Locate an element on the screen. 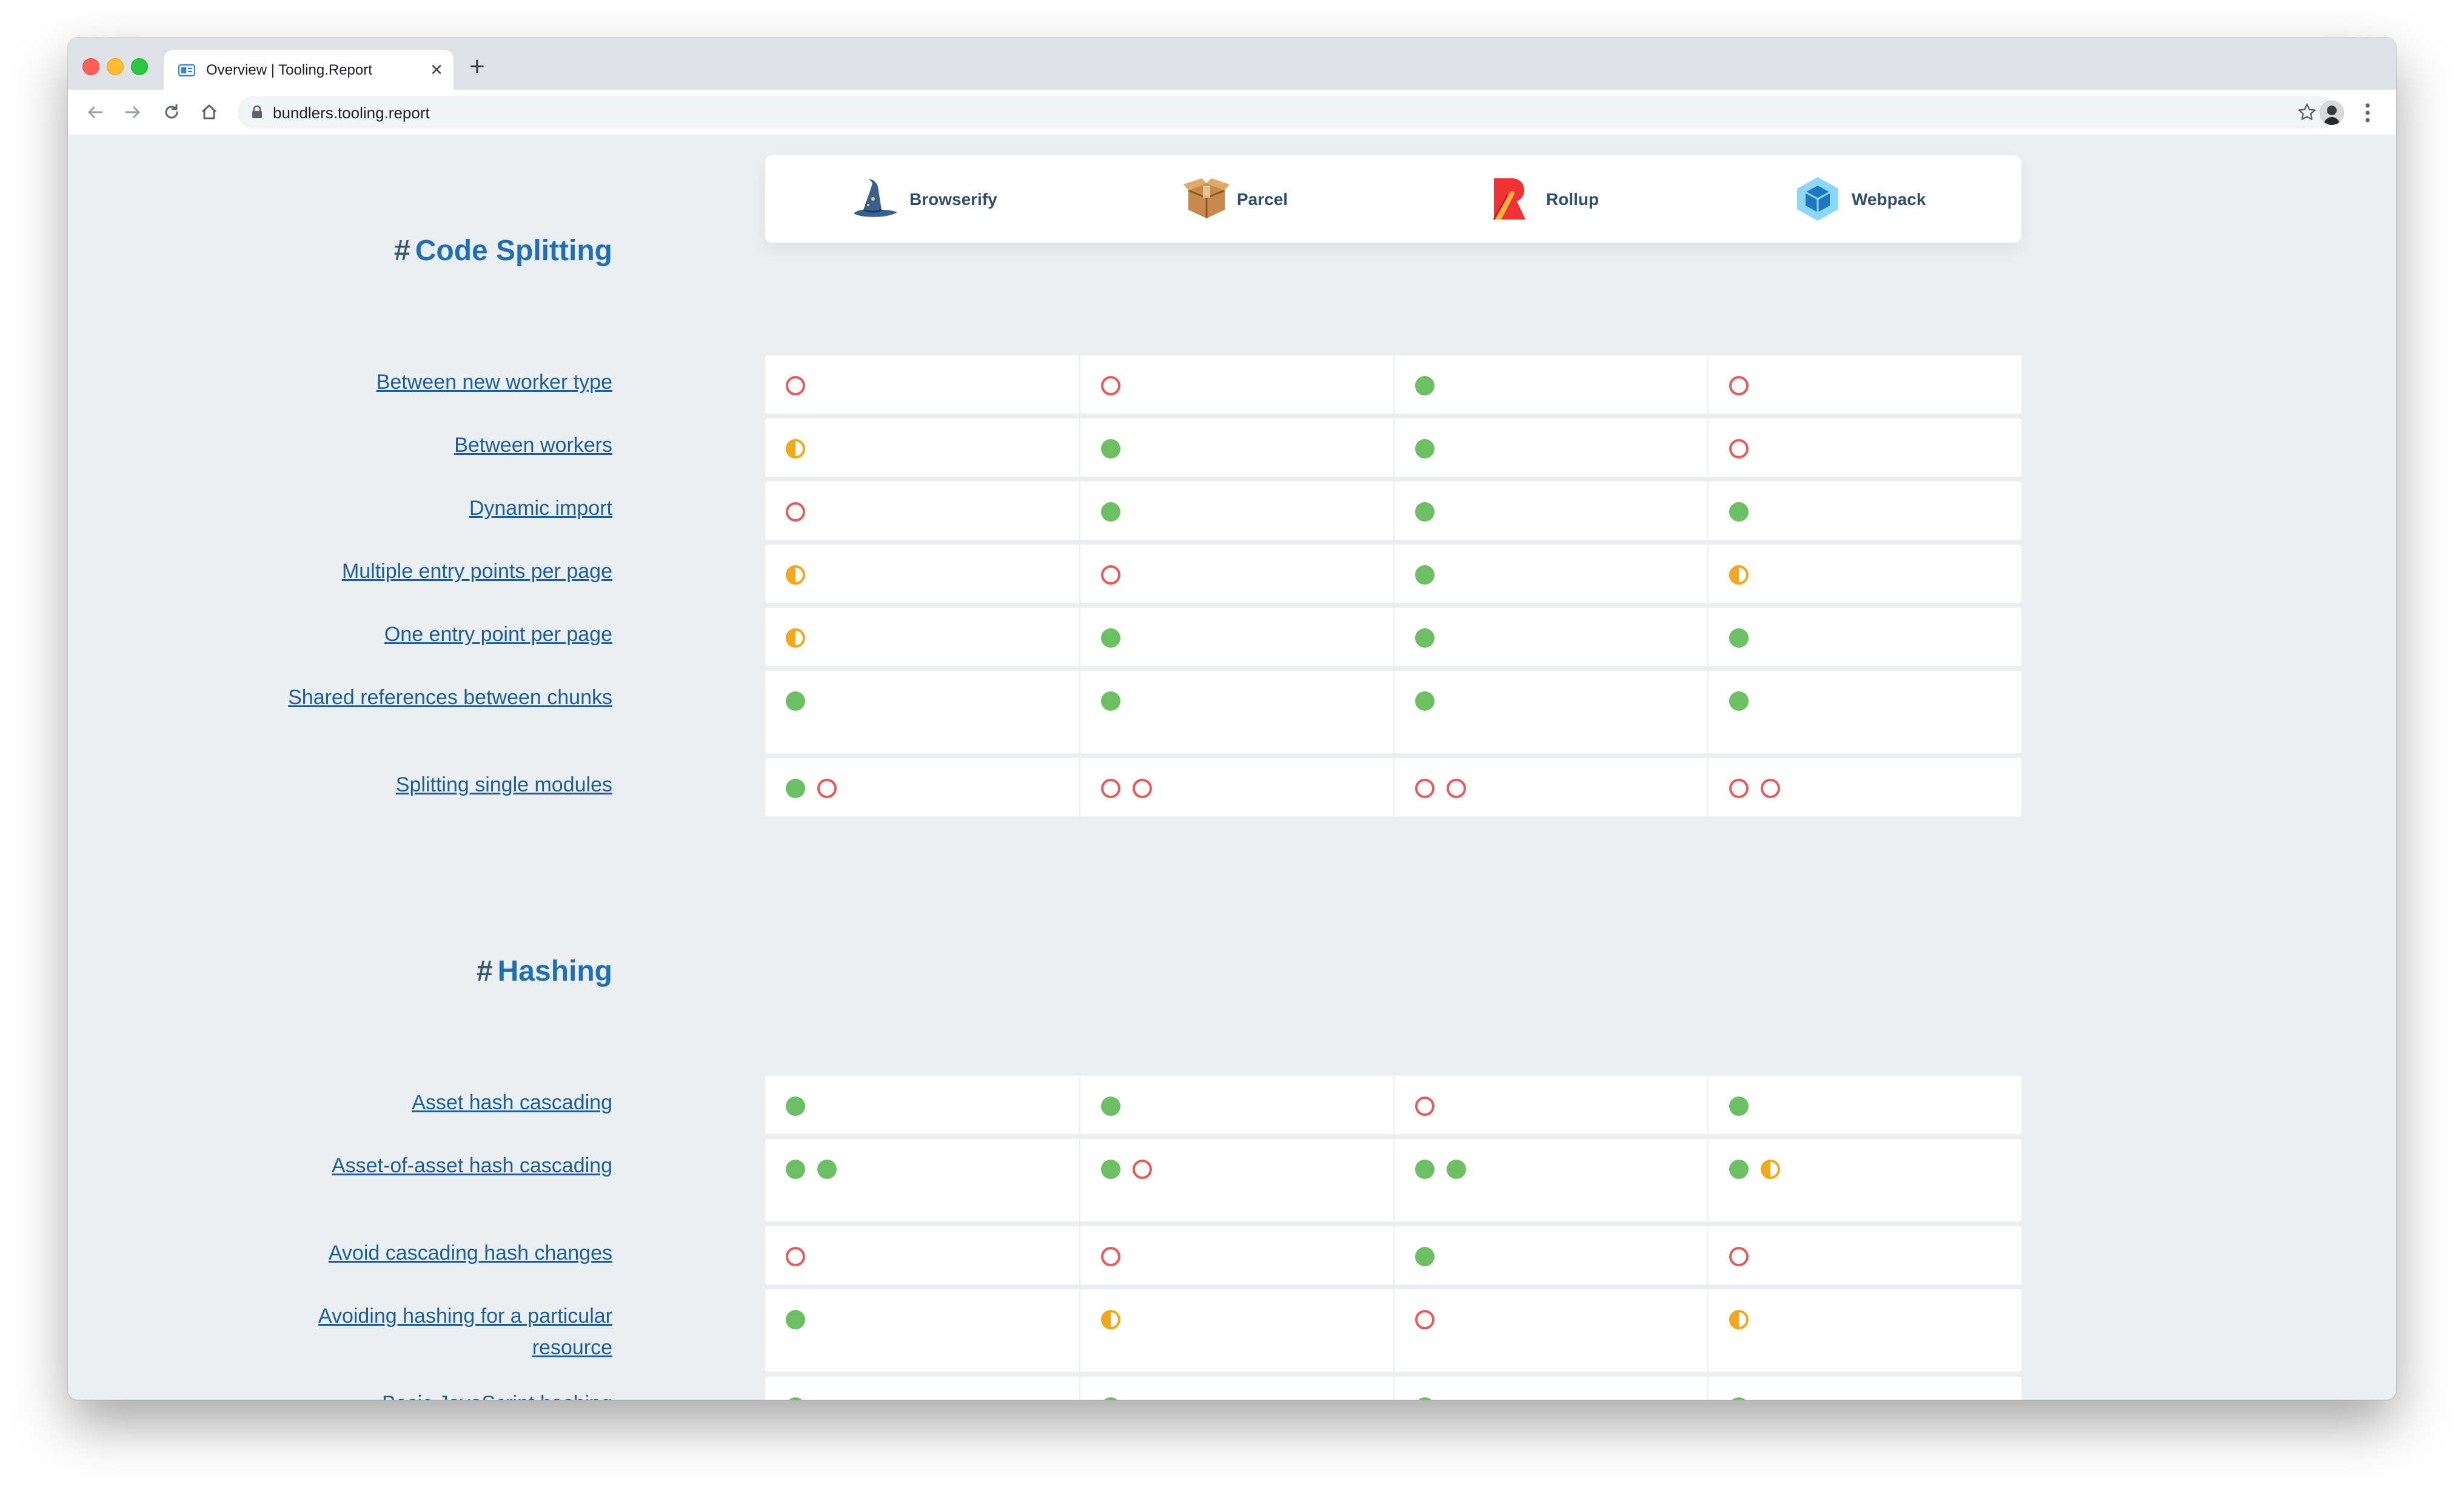  close-tab-icon: × is located at coordinates (436, 69).